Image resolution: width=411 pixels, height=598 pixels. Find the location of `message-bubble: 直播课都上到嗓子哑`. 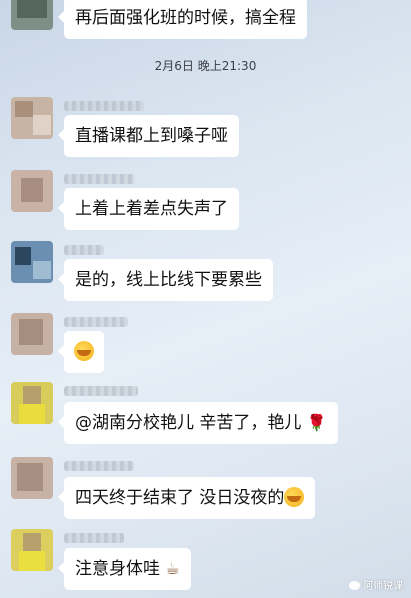

message-bubble: 直播课都上到嗓子哑 is located at coordinates (148, 136).